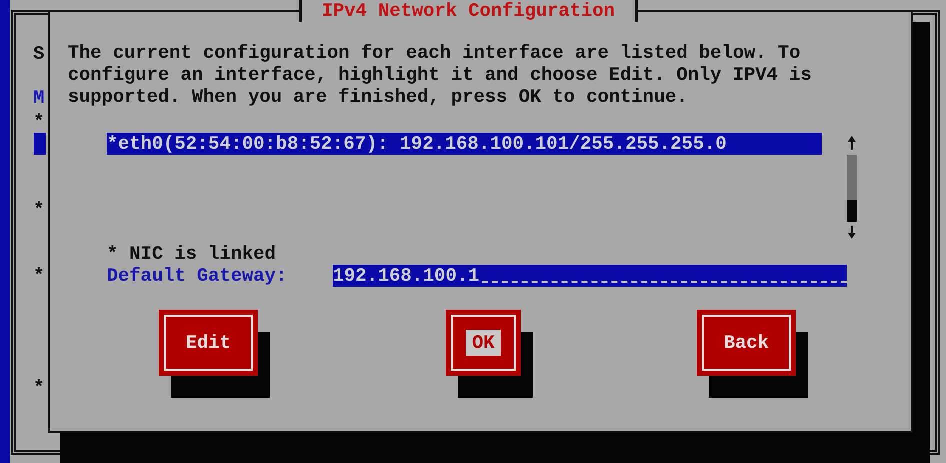  I want to click on highlight-bar, so click(40, 144).